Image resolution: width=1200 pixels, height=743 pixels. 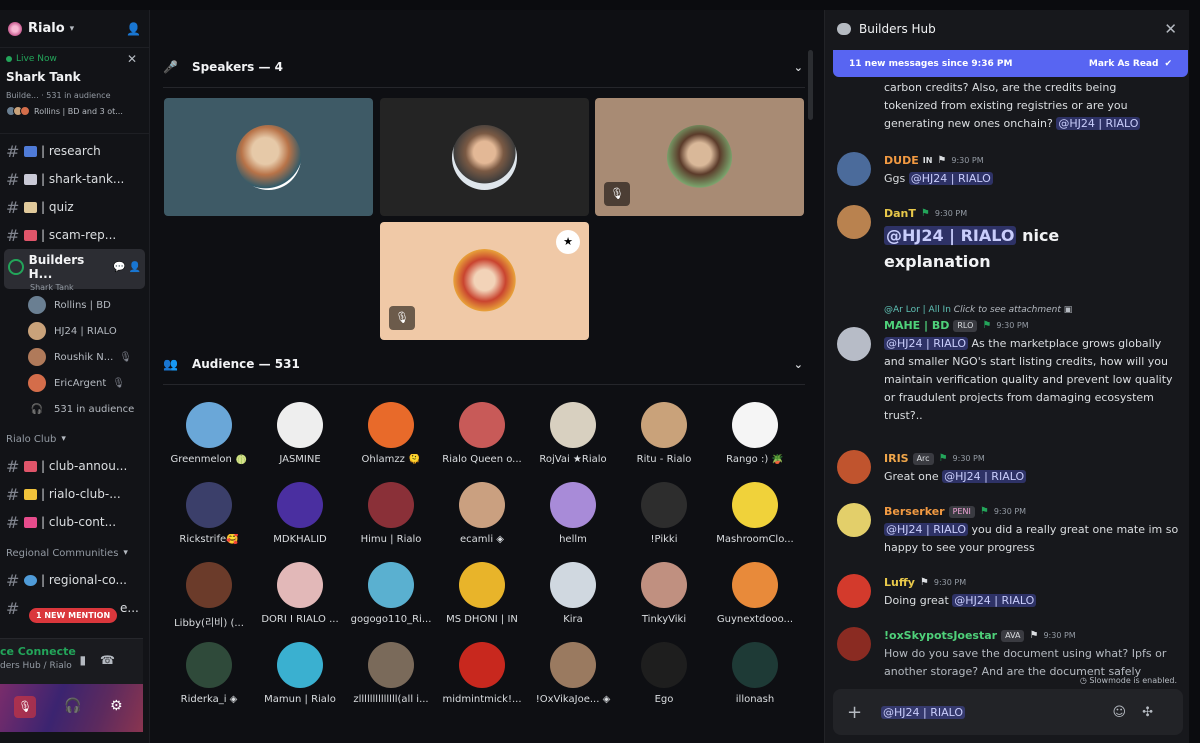 I want to click on message-composer: + @HJ24 | RIALO ☺✣, so click(x=1008, y=712).